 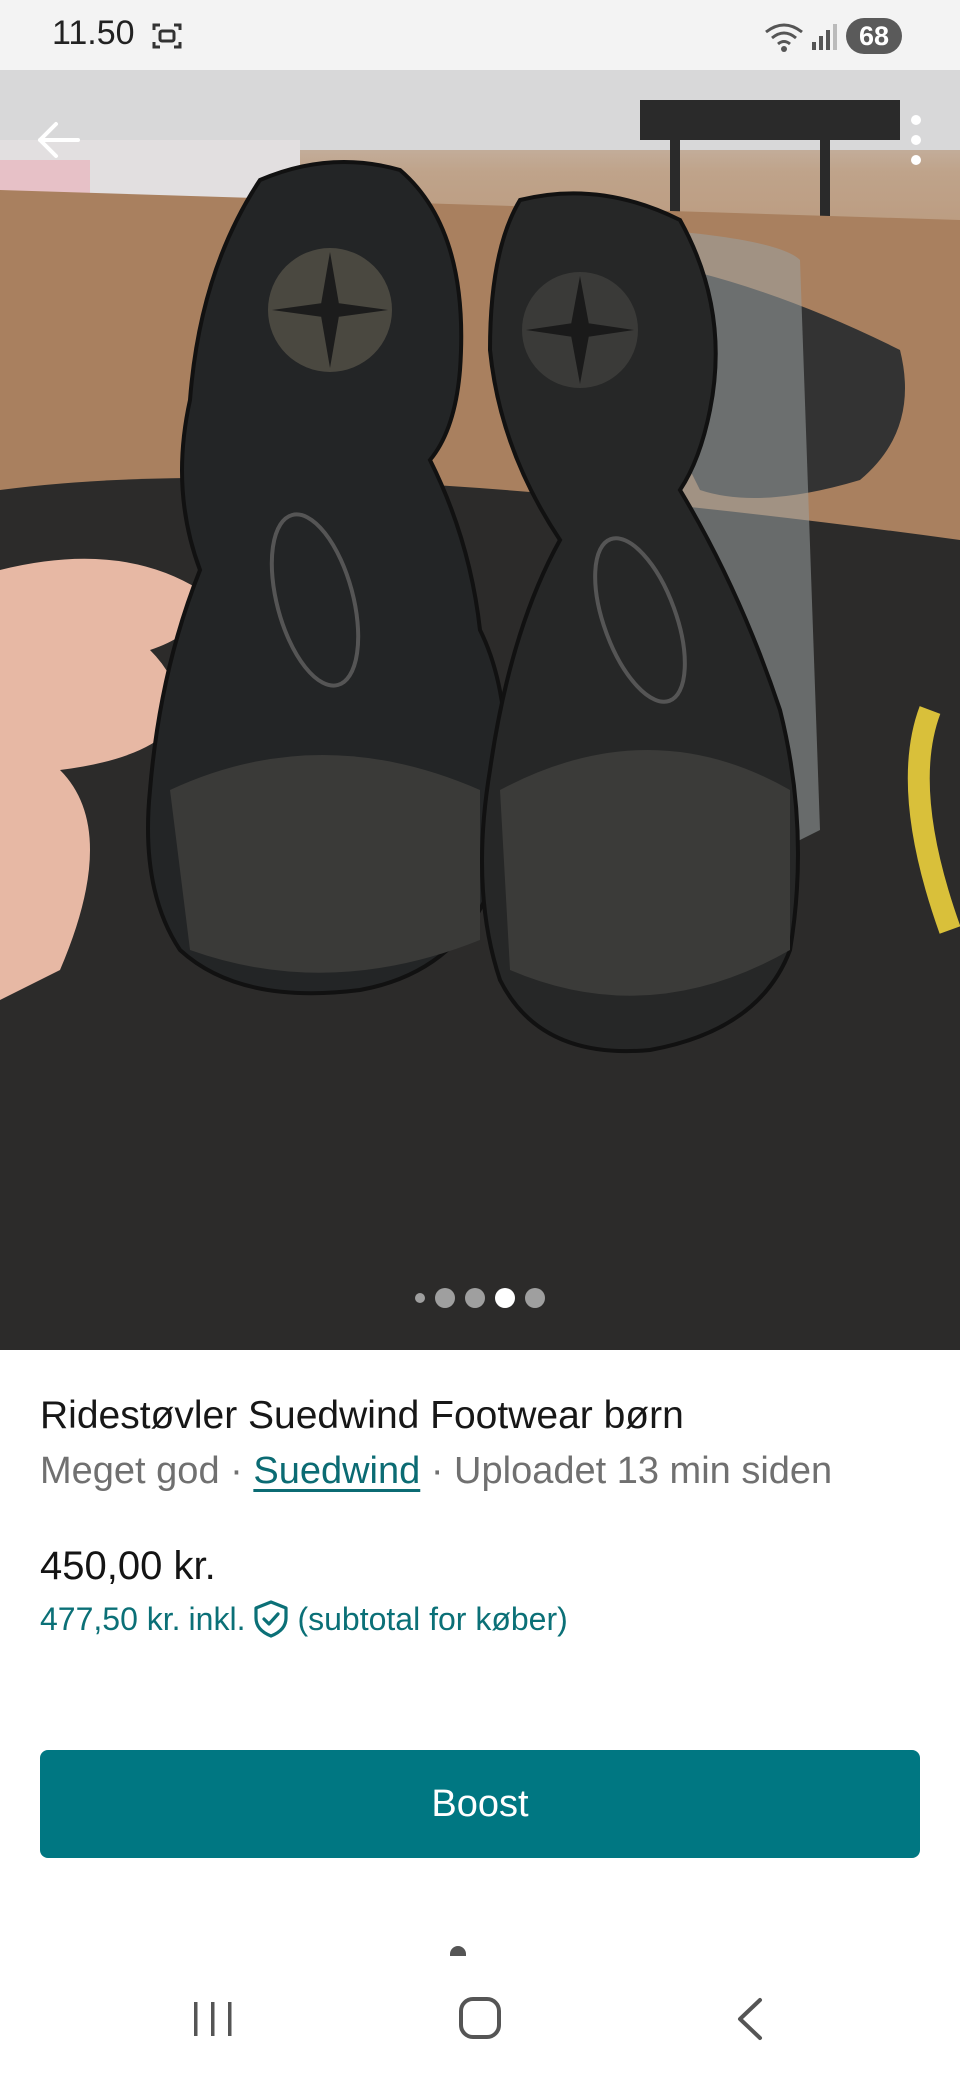 I want to click on more-options-button, so click(x=916, y=140).